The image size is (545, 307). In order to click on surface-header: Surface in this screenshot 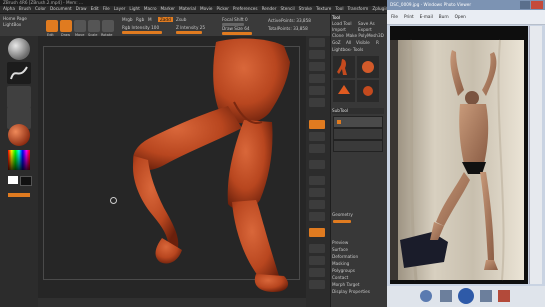, I will do `click(358, 250)`.